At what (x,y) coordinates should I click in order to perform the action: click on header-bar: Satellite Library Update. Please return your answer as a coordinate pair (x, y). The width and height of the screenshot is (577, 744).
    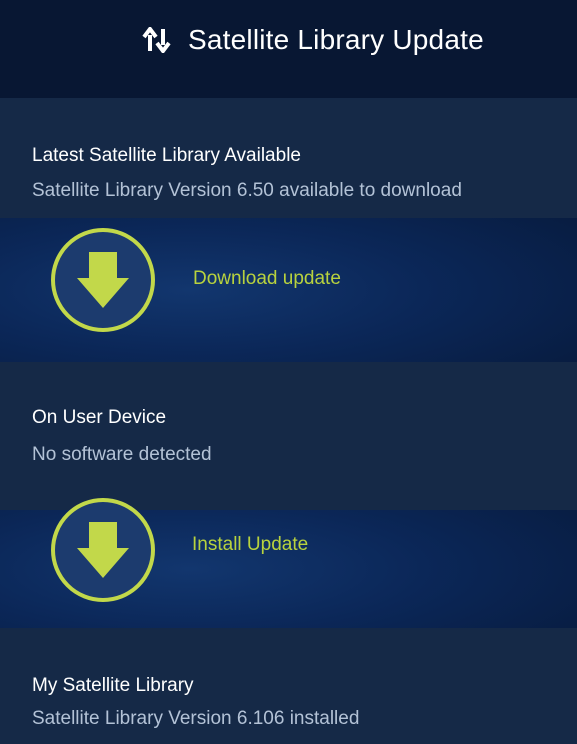
    Looking at the image, I should click on (288, 49).